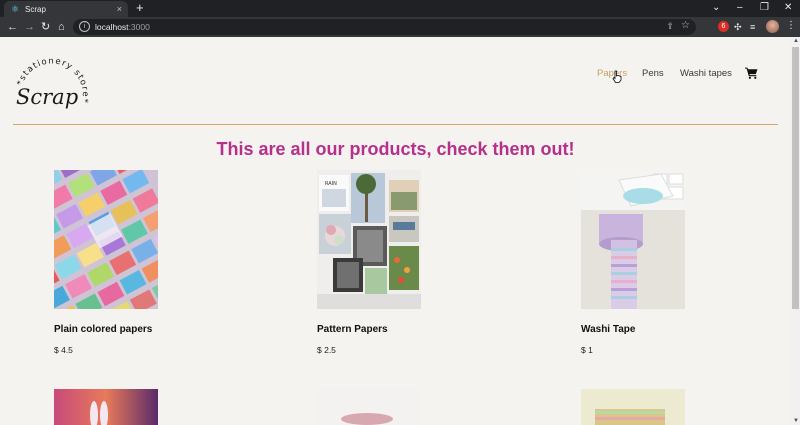  Describe the element at coordinates (791, 25) in the screenshot. I see `browser-menu-icon: ⋮` at that location.